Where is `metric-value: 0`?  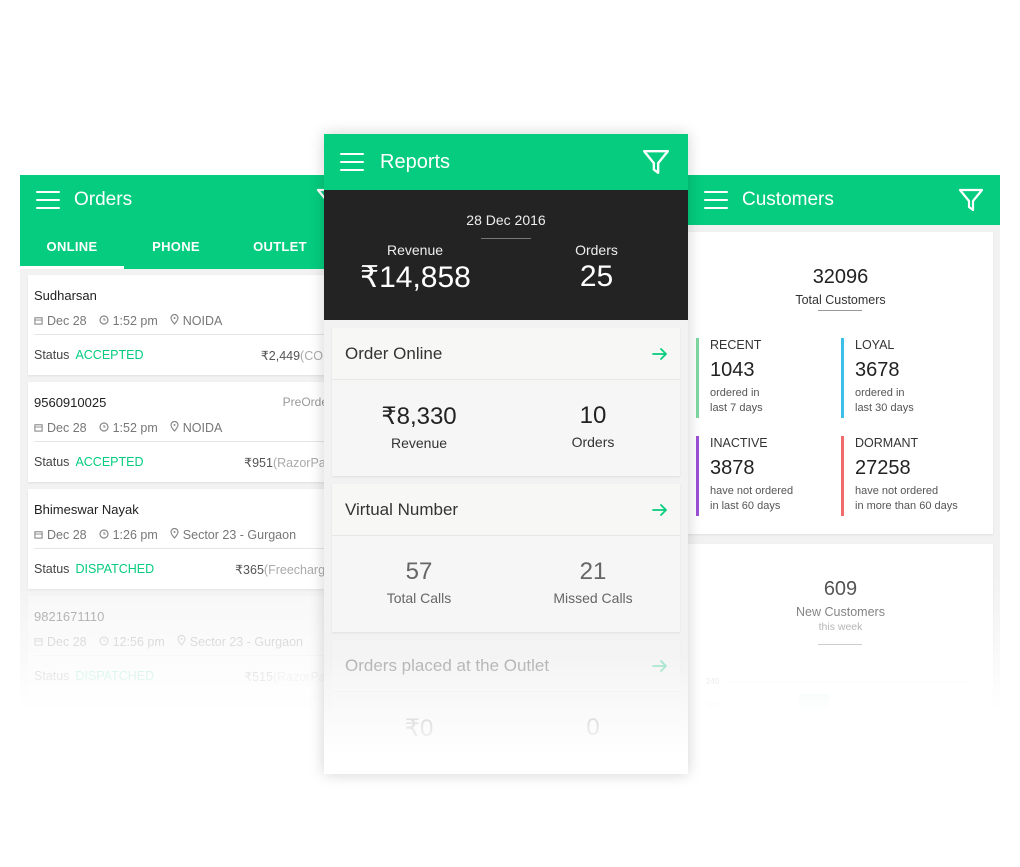
metric-value: 0 is located at coordinates (593, 727).